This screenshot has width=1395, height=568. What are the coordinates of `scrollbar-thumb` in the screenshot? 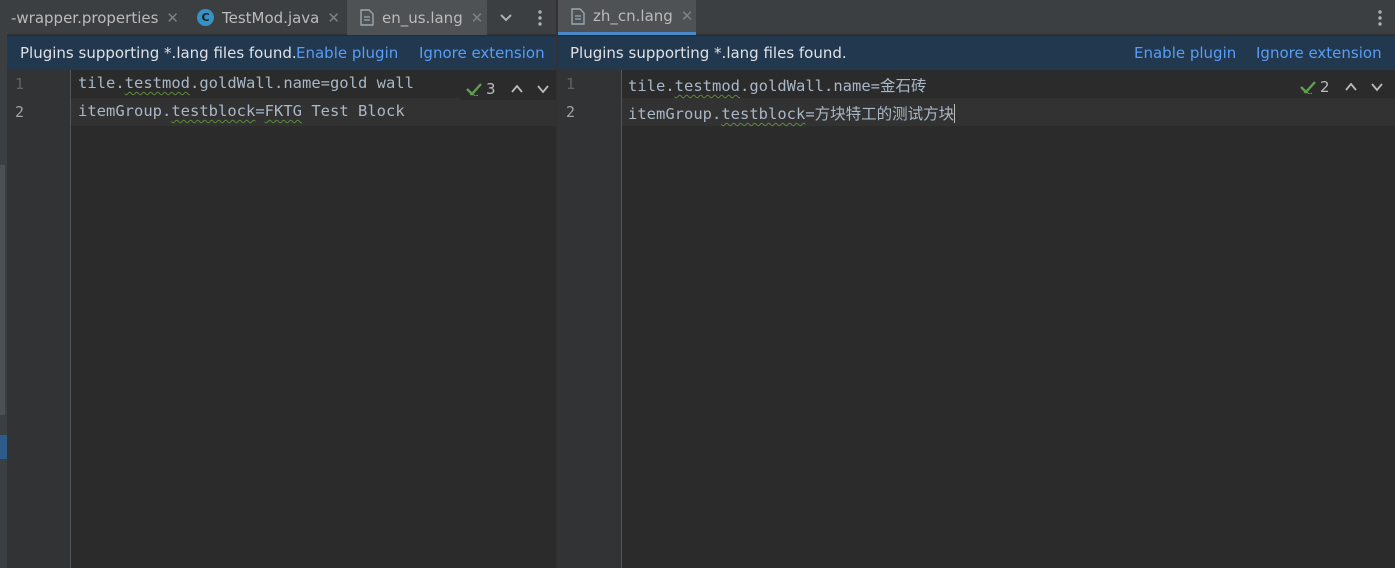 It's located at (2, 290).